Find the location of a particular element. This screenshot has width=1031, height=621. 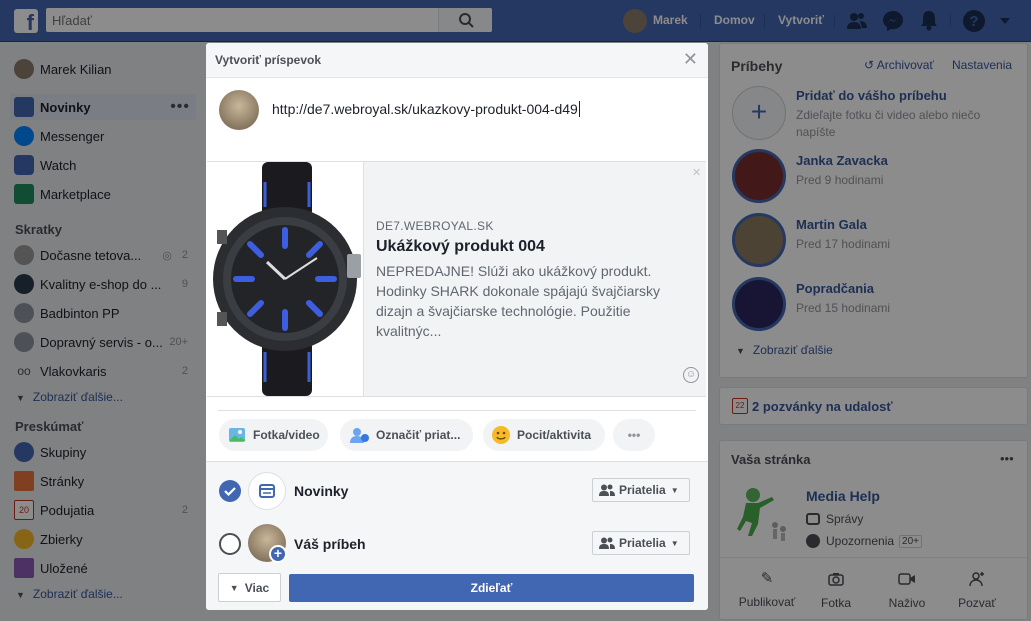

more-options-button: ••• is located at coordinates (634, 435).